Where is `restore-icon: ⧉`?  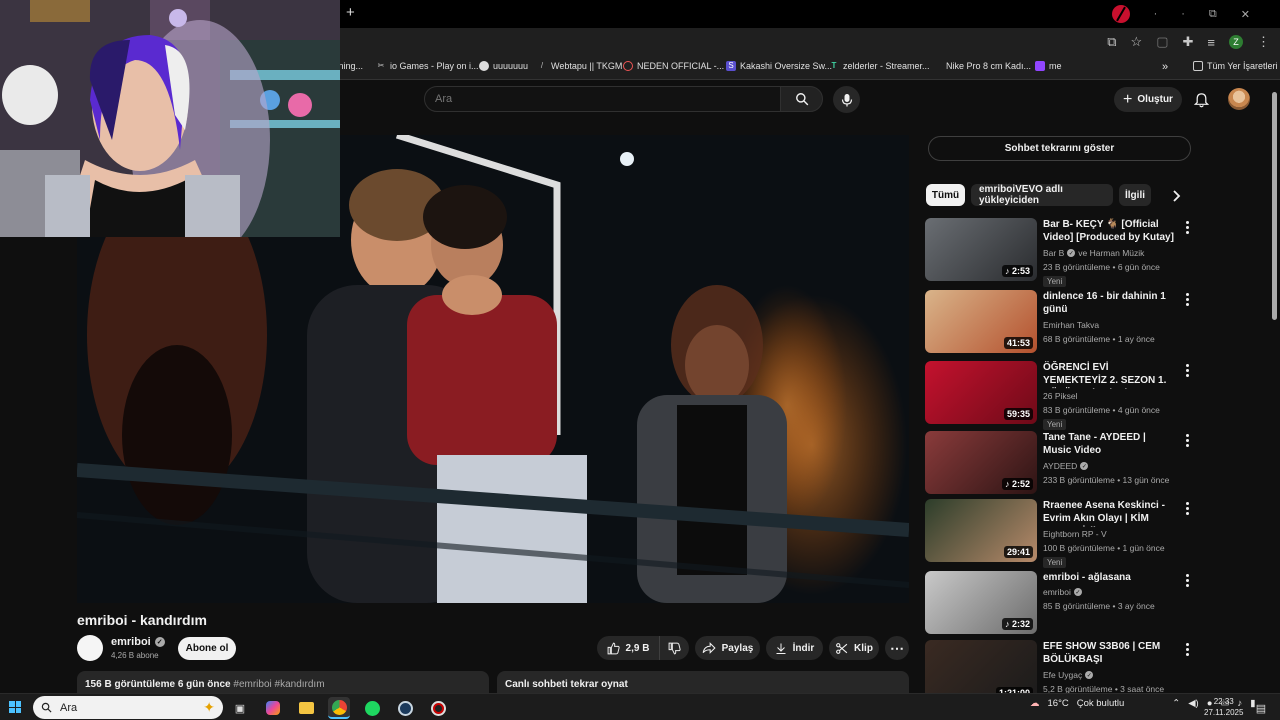 restore-icon: ⧉ is located at coordinates (1213, 14).